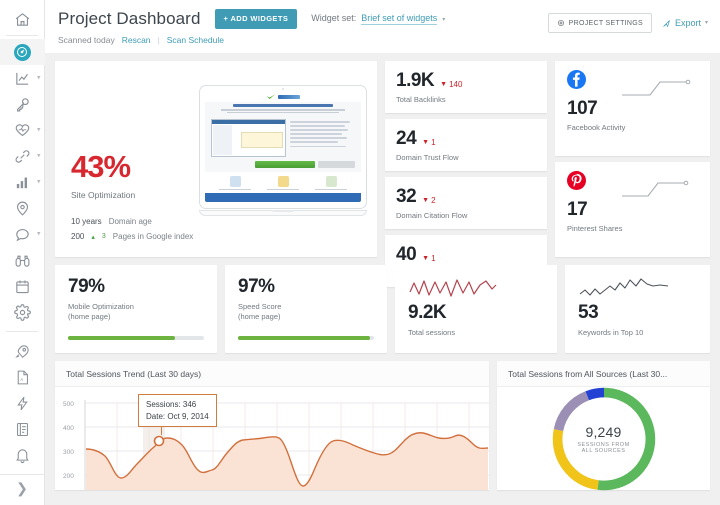 This screenshot has width=720, height=505. I want to click on domain-age-label: Domain age, so click(130, 221).